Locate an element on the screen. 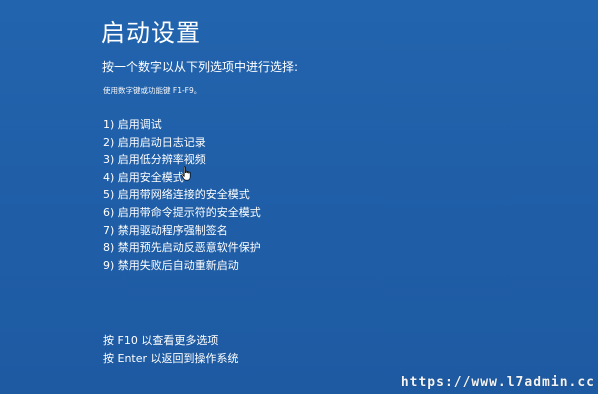 This screenshot has height=394, width=598. more-options-hint: 按 F10 以查看更多选项 is located at coordinates (171, 341).